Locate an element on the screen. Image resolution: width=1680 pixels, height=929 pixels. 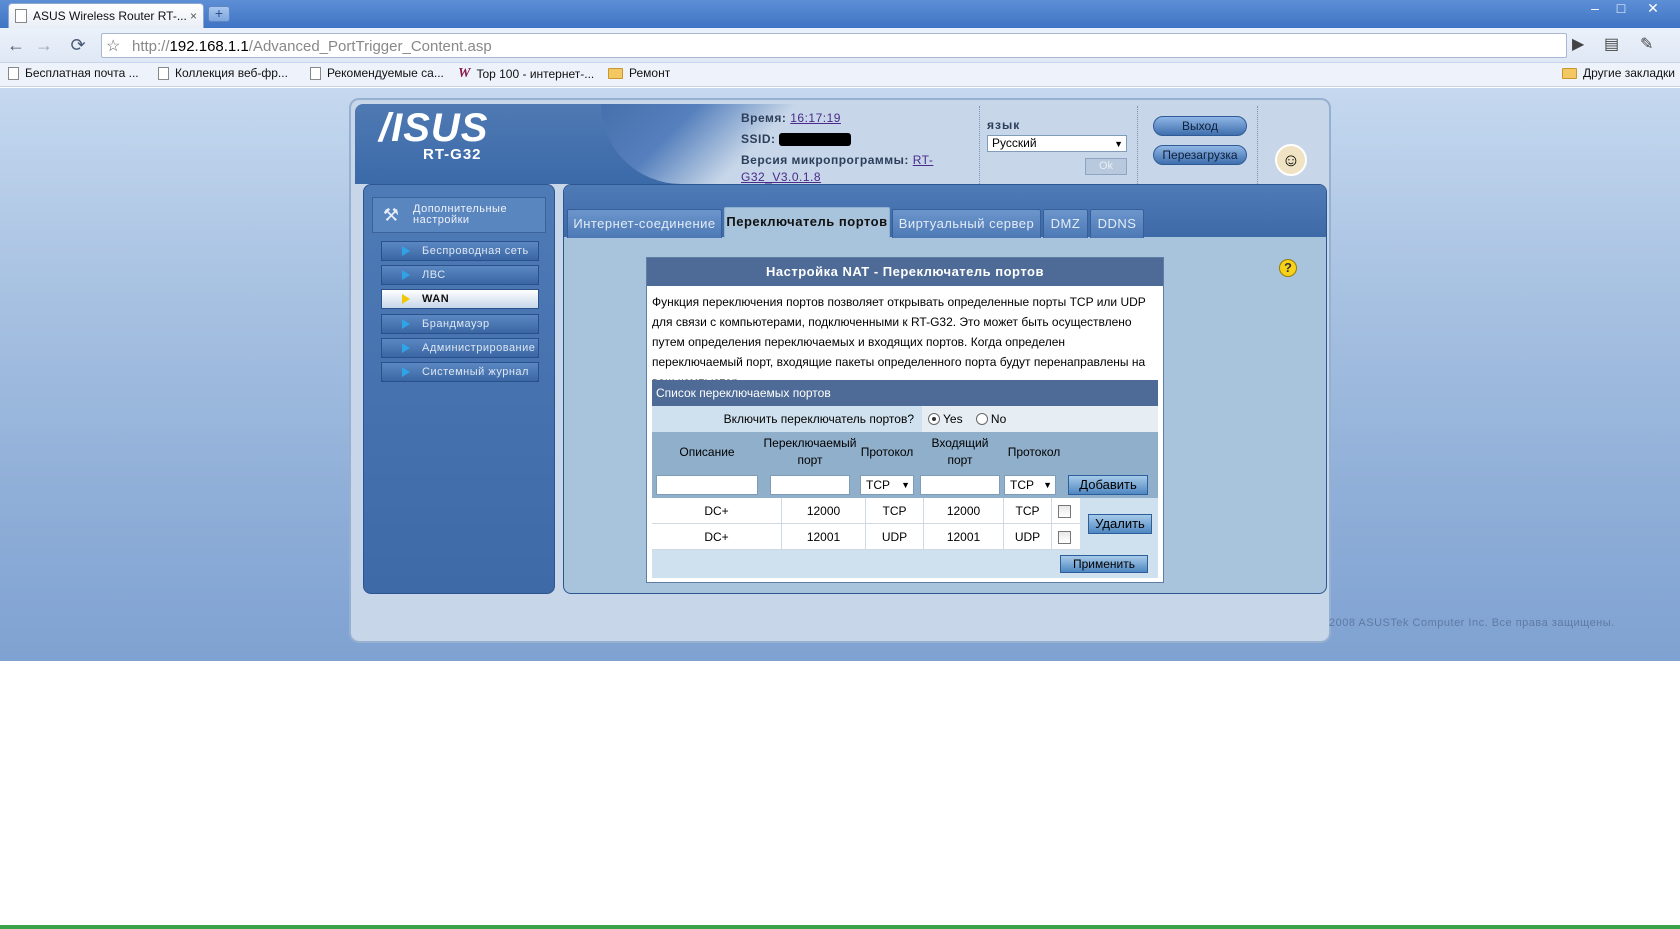
row-incoming-protocol: TCP is located at coordinates (1028, 511).